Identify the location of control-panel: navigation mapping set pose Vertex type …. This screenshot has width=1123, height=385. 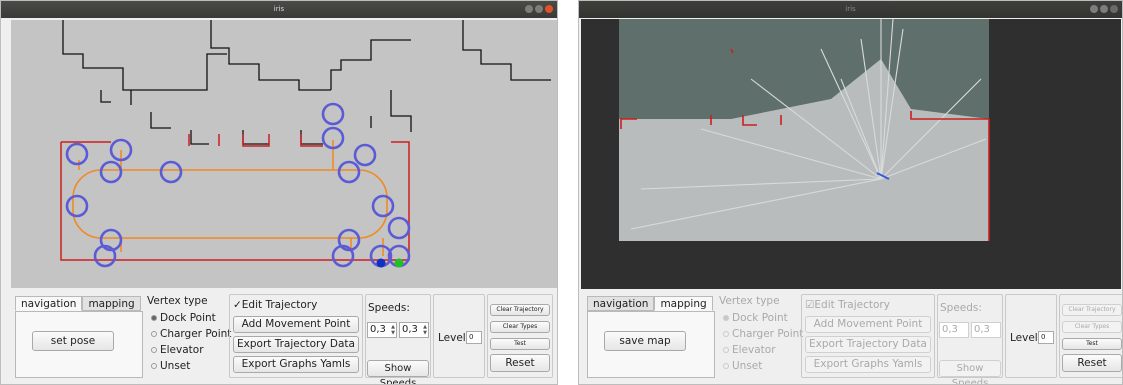
(283, 338).